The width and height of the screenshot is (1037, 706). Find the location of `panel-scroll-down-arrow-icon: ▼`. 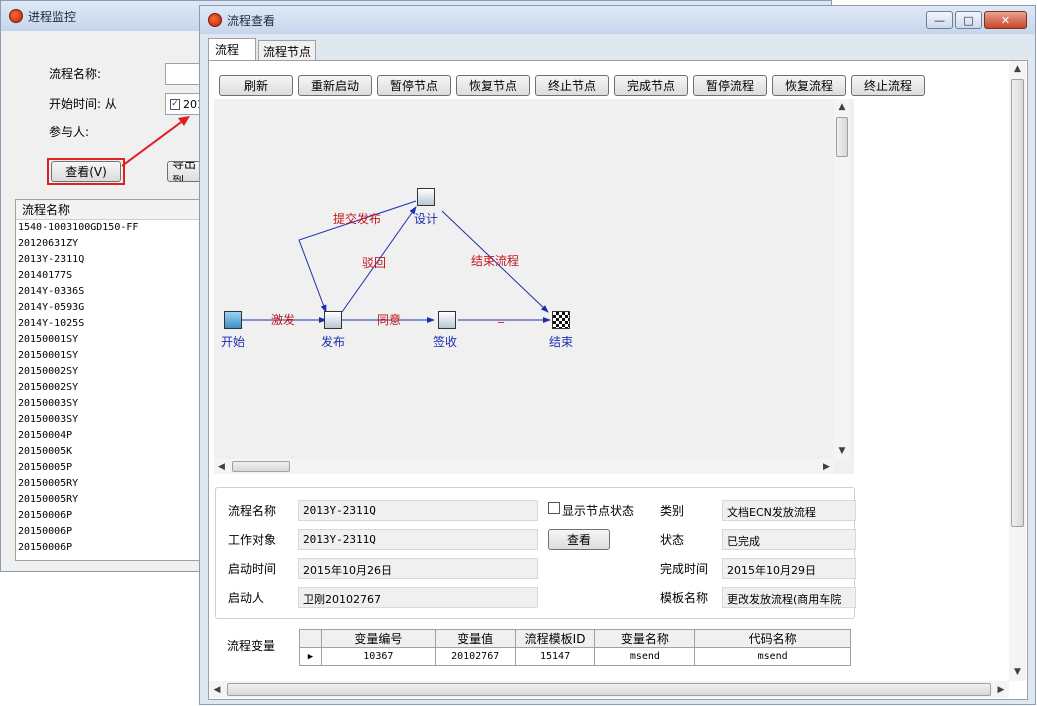

panel-scroll-down-arrow-icon: ▼ is located at coordinates (1017, 672).